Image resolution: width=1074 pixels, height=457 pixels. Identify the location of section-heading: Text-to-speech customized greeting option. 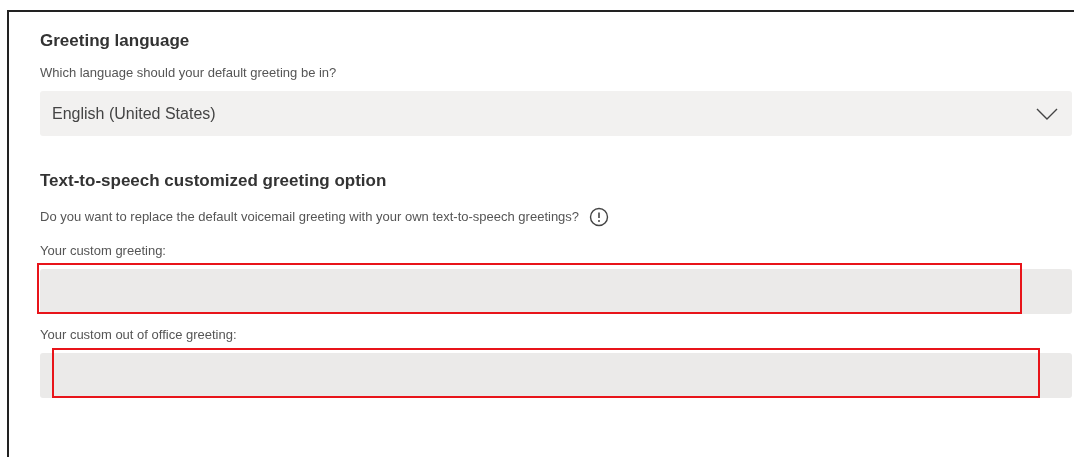
(214, 181).